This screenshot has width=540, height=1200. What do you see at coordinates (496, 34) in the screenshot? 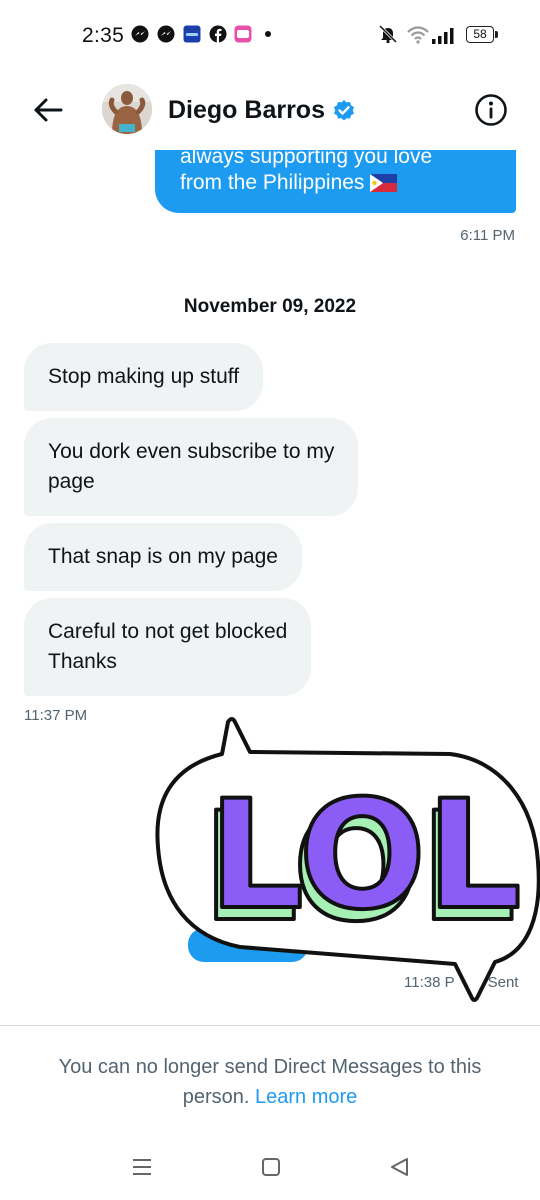
I see `battery-tip` at bounding box center [496, 34].